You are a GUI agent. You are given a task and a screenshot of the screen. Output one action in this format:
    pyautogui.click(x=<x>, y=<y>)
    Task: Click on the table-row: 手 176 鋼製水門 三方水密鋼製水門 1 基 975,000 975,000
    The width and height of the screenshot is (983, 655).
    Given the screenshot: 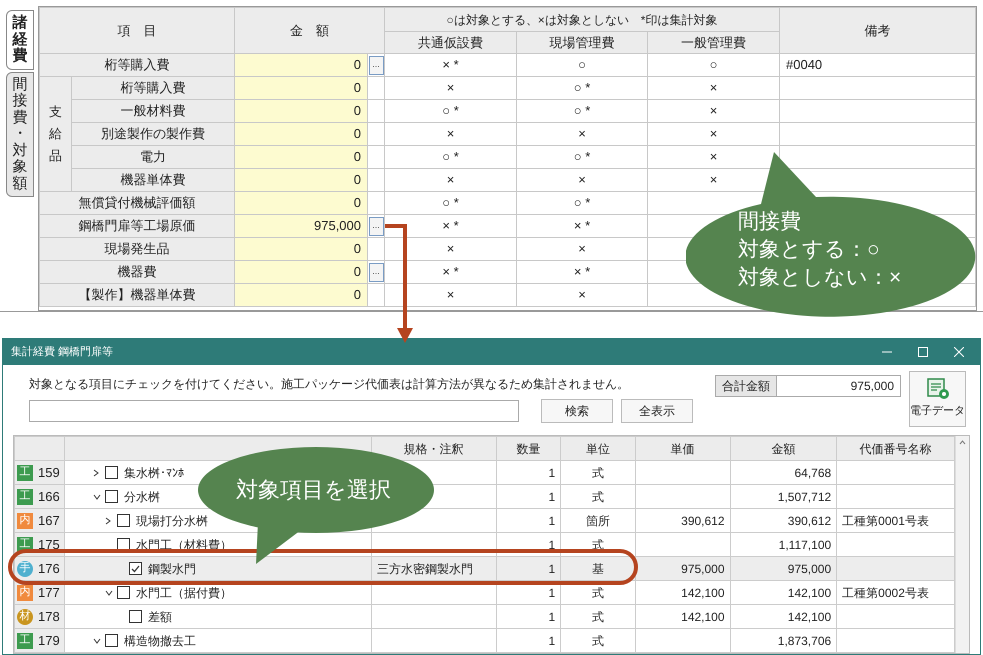 What is the action you would take?
    pyautogui.click(x=484, y=568)
    